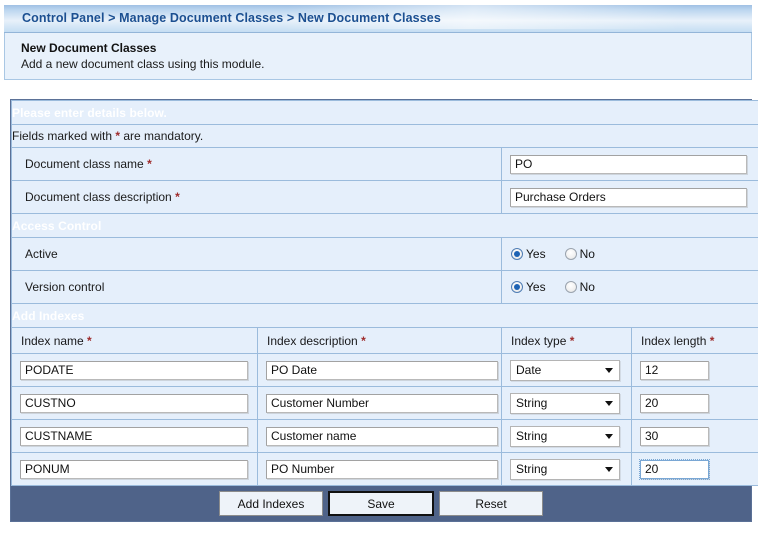 The width and height of the screenshot is (758, 543). Describe the element at coordinates (675, 341) in the screenshot. I see `column-header-text: Index length` at that location.